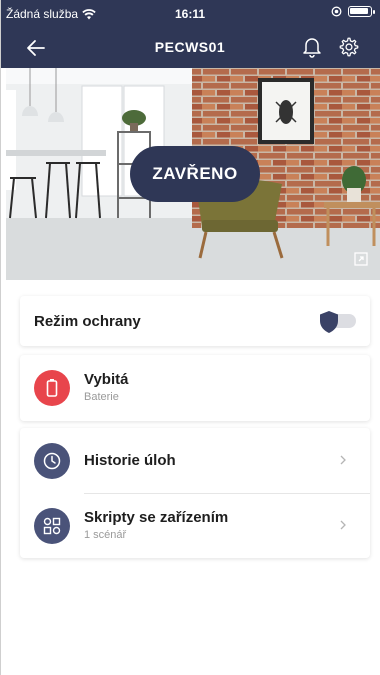  What do you see at coordinates (349, 47) in the screenshot?
I see `gear-icon` at bounding box center [349, 47].